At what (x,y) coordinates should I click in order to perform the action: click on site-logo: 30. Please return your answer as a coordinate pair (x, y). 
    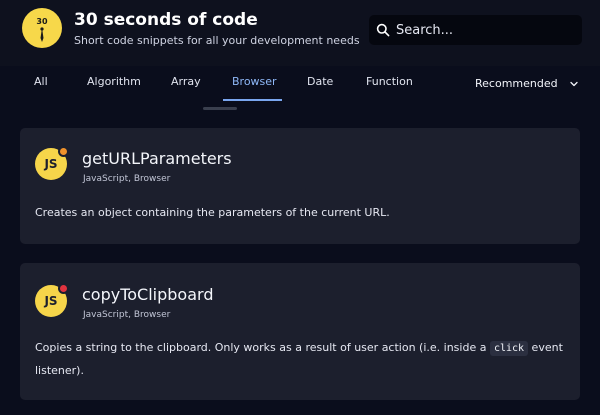
    Looking at the image, I should click on (42, 28).